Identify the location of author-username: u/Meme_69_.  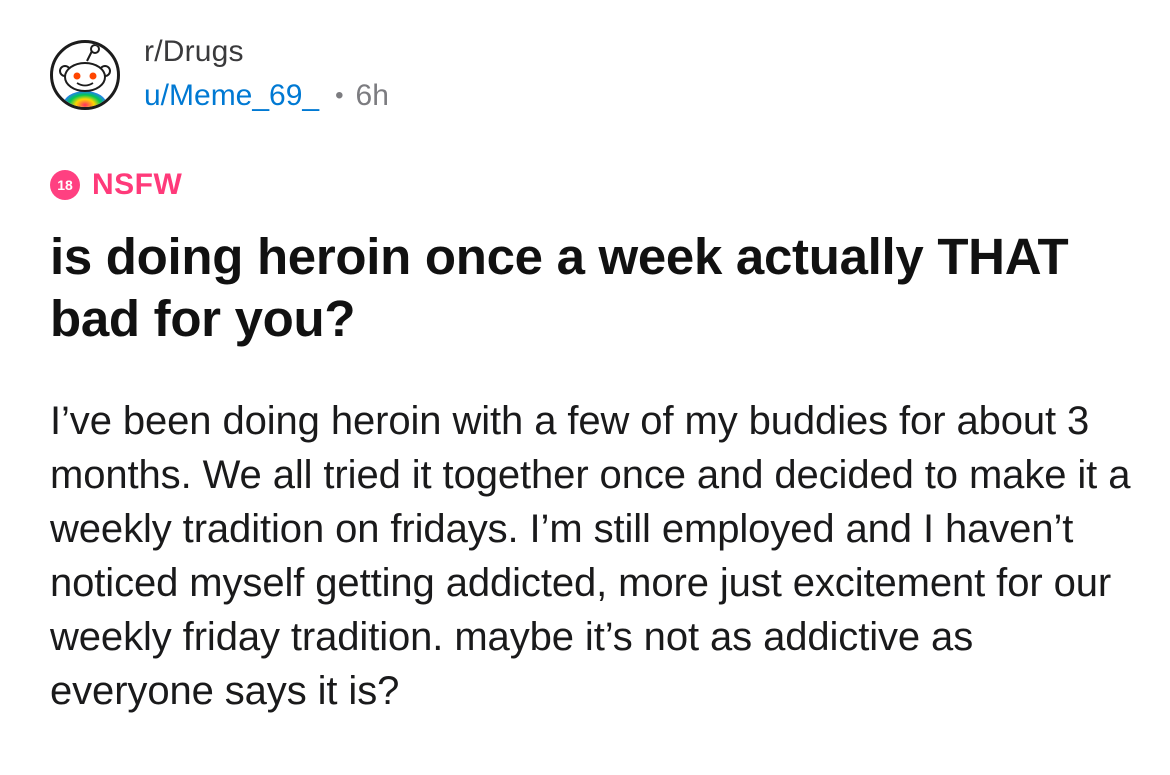
(231, 96).